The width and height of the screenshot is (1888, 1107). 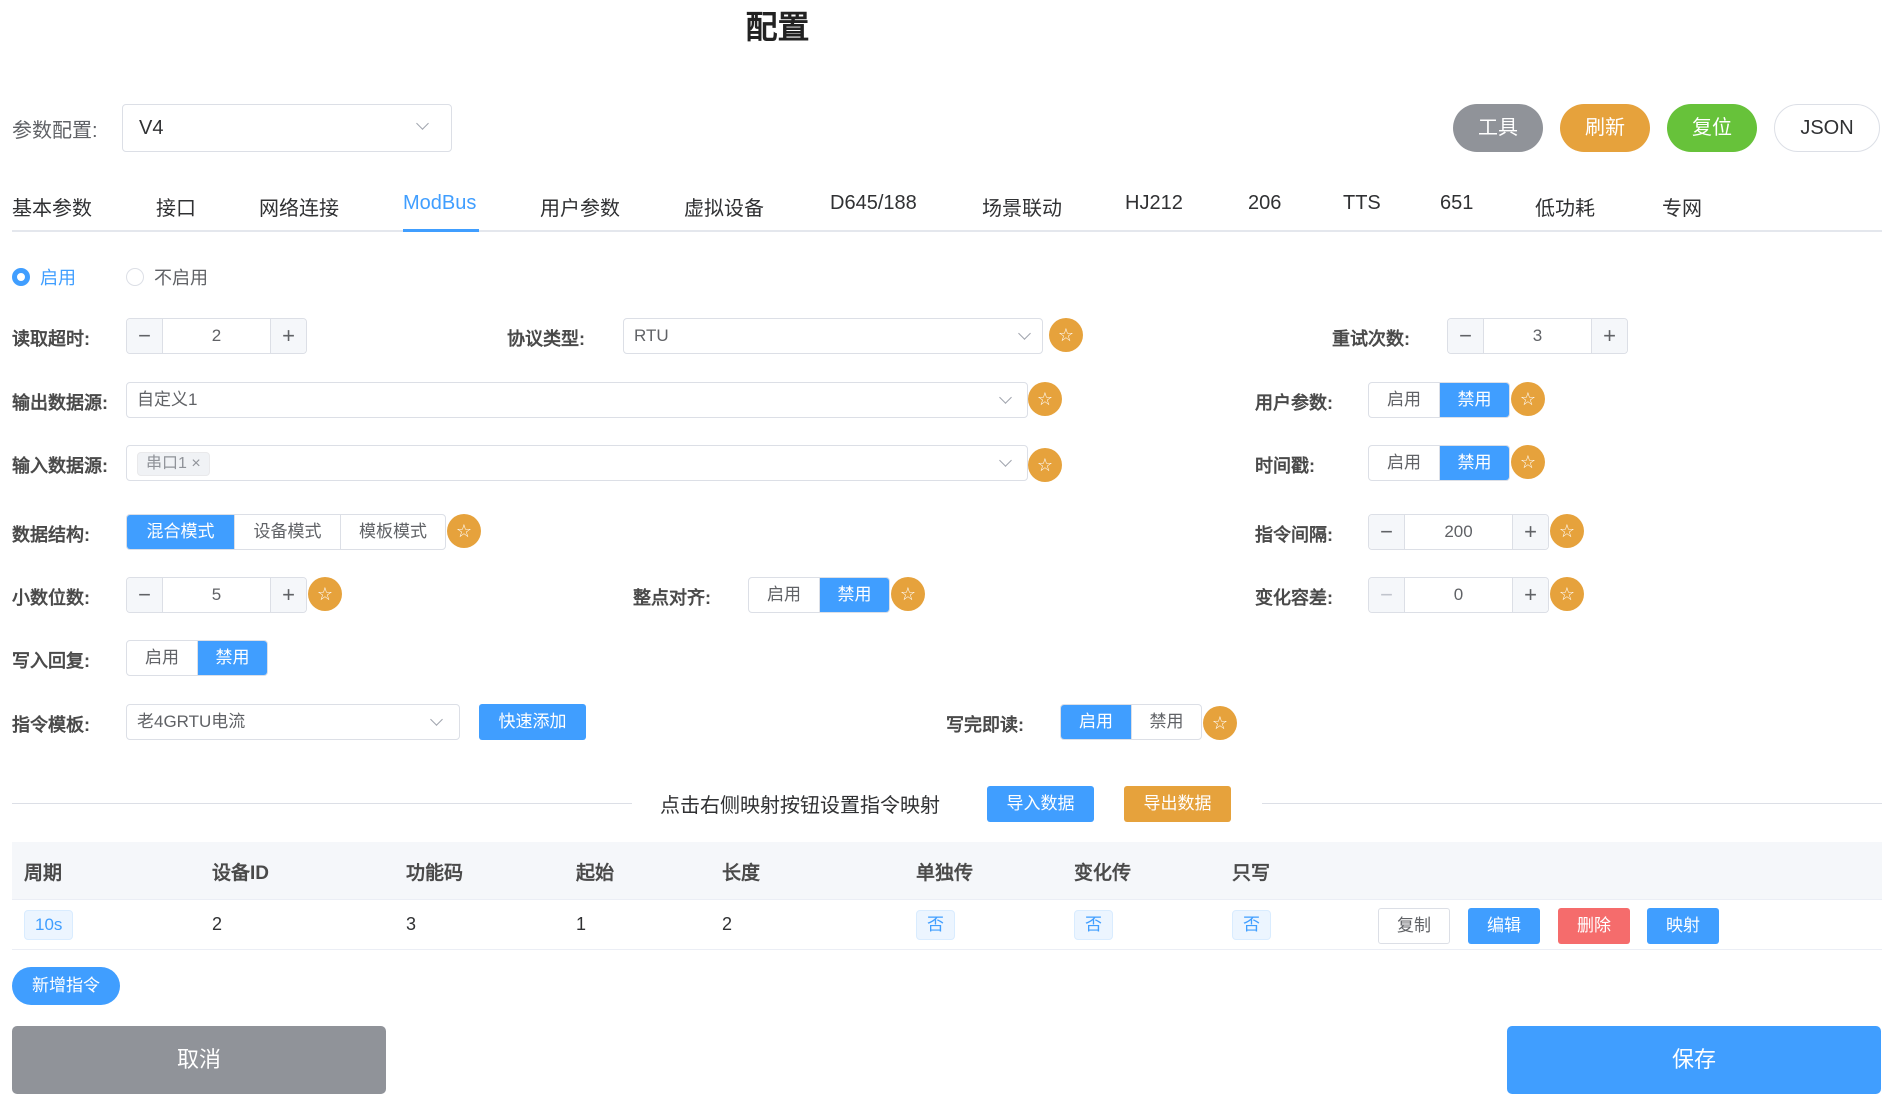 What do you see at coordinates (1022, 206) in the screenshot?
I see `tab-scene-linkage: 场景联动` at bounding box center [1022, 206].